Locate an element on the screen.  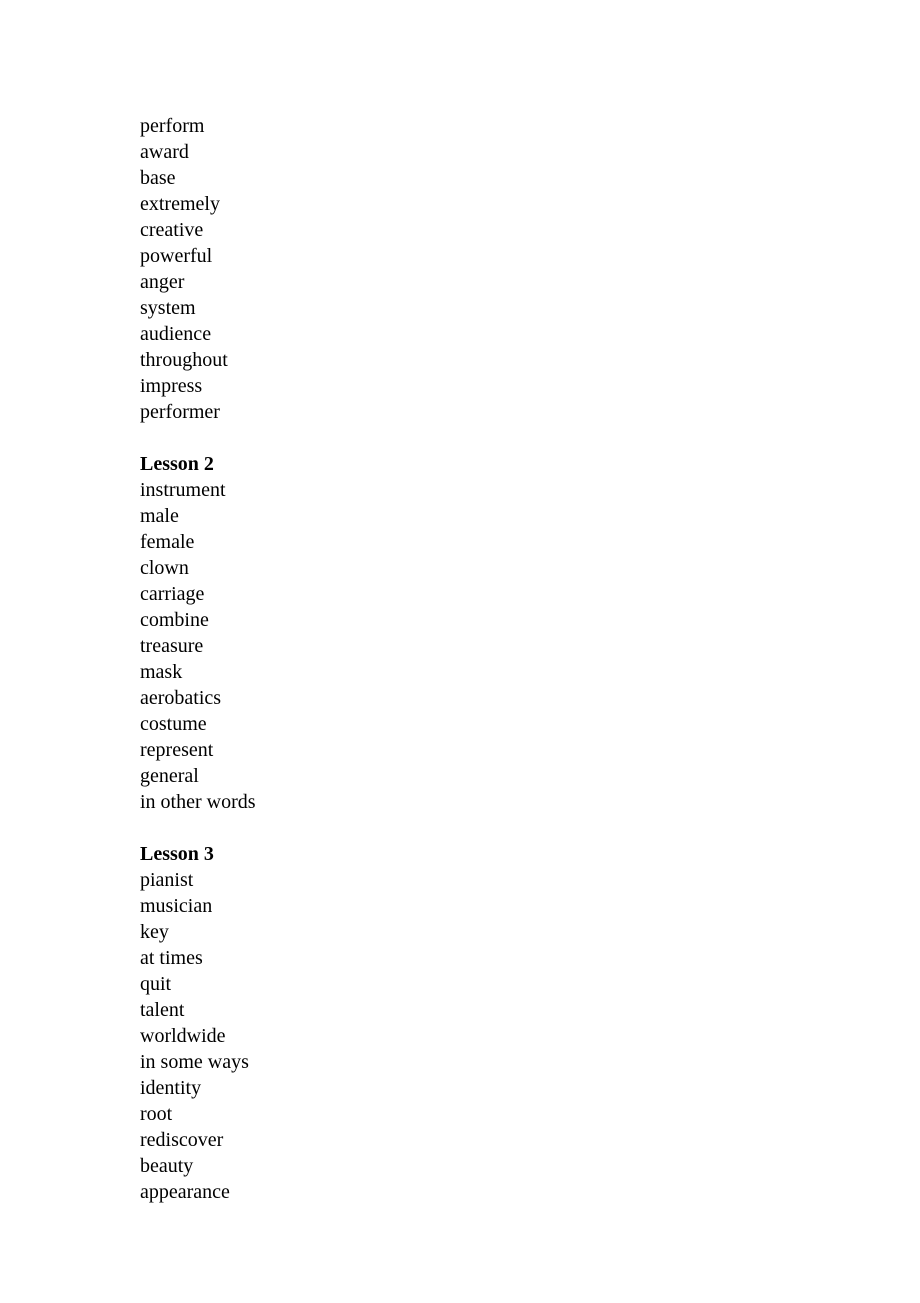
vocab-word: audience is located at coordinates (176, 334).